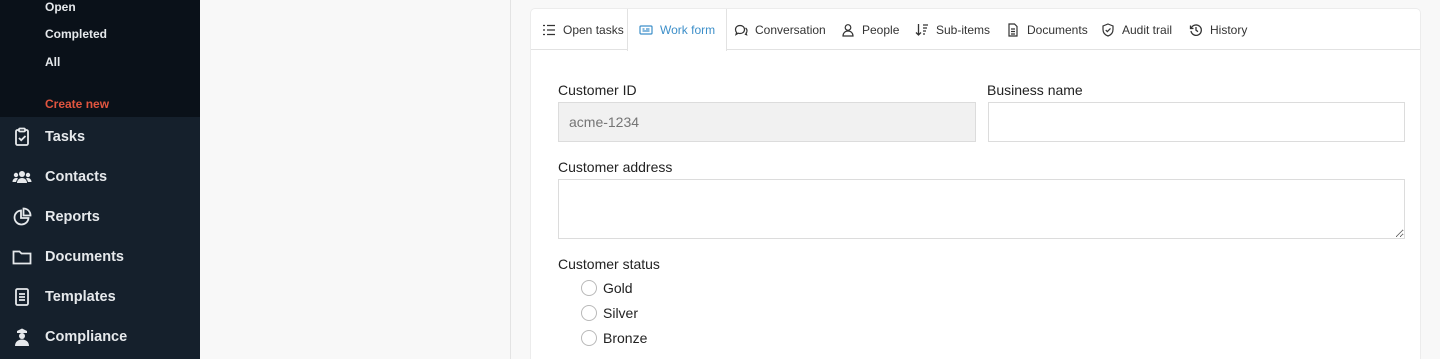 The image size is (1440, 359). I want to click on tab-people: People, so click(870, 29).